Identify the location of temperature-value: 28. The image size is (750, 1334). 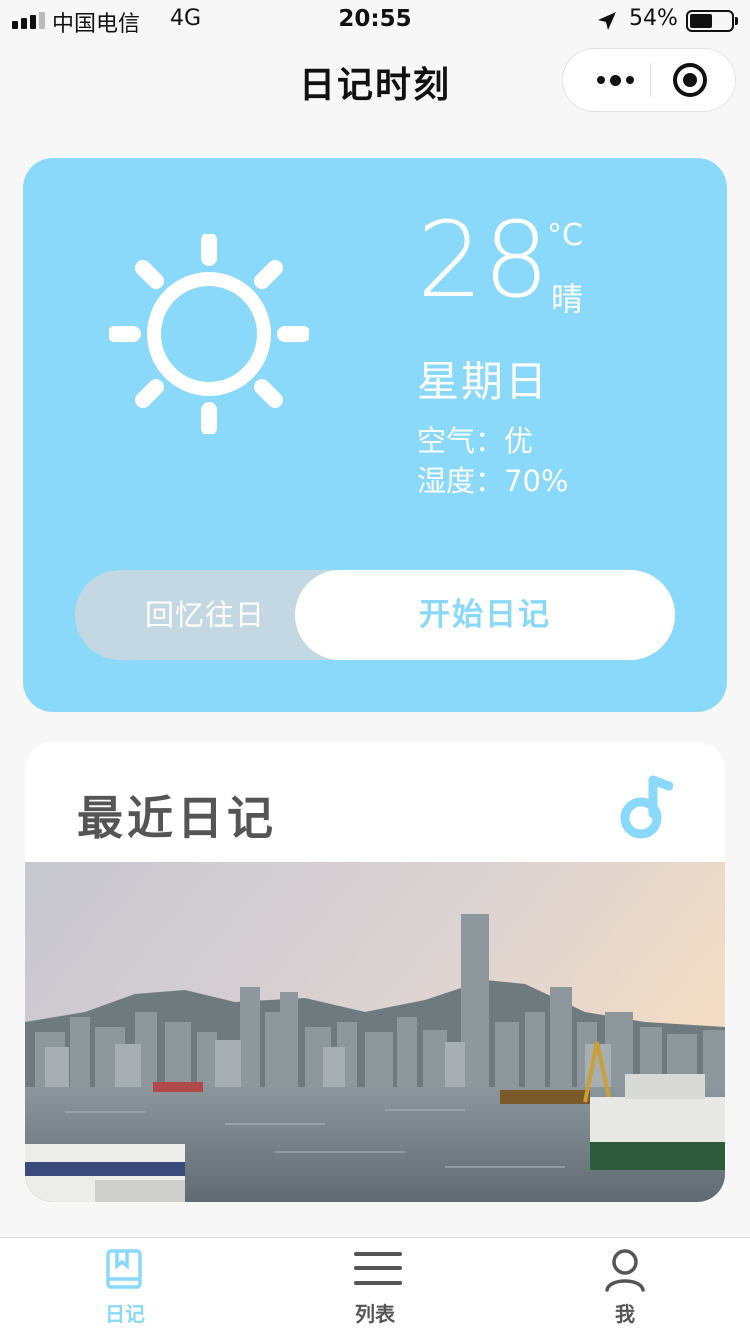
(483, 260).